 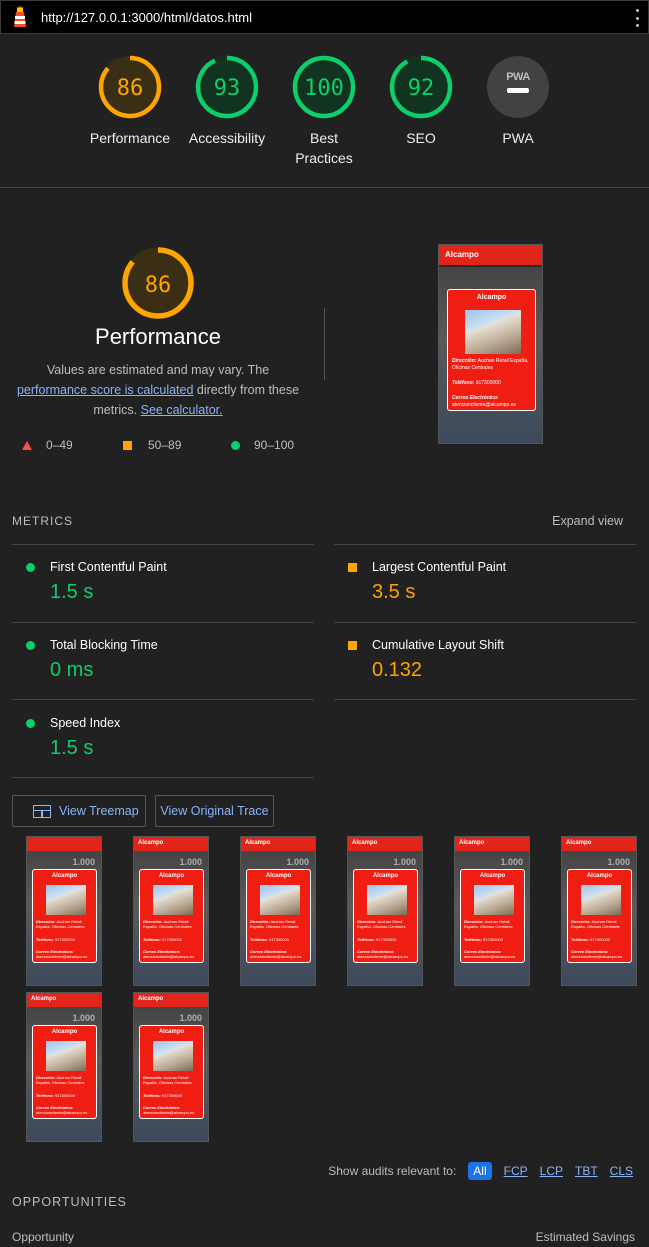 What do you see at coordinates (392, 1171) in the screenshot?
I see `filter-label: Show audits relevant to:` at bounding box center [392, 1171].